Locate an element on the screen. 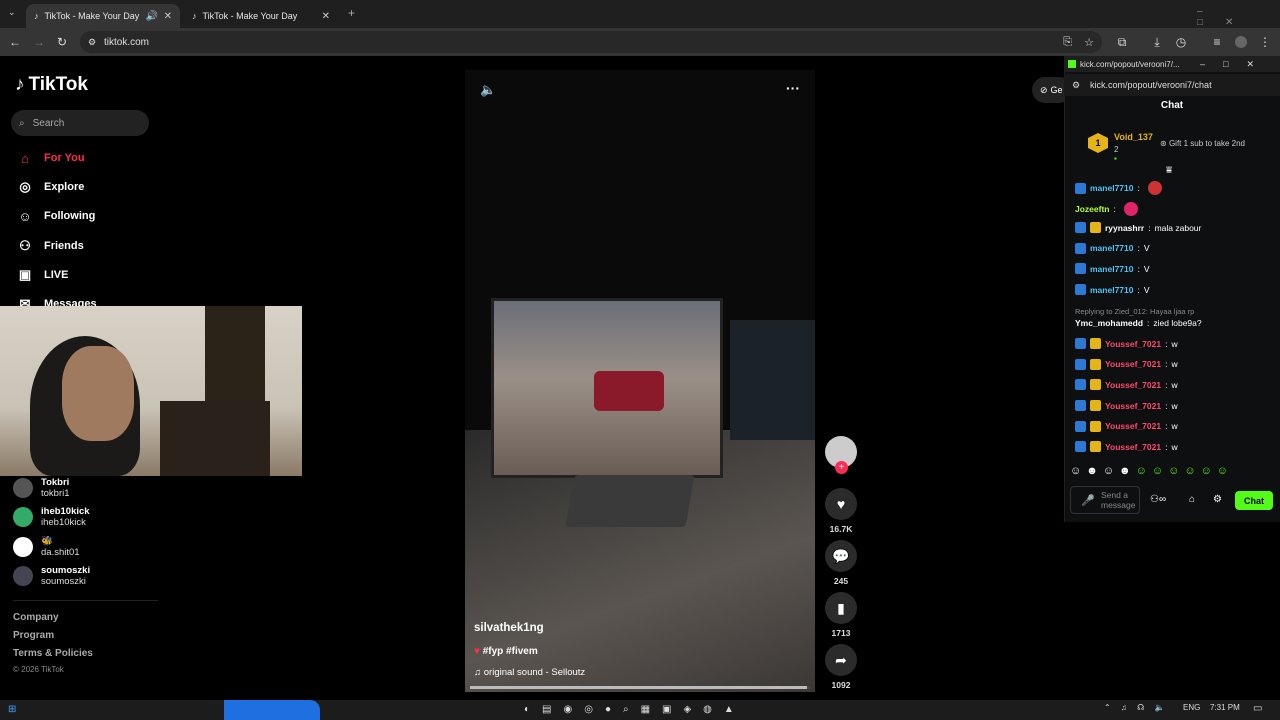 Image resolution: width=1280 pixels, height=720 pixels. windows-start-icon: ⊞ is located at coordinates (12, 709).